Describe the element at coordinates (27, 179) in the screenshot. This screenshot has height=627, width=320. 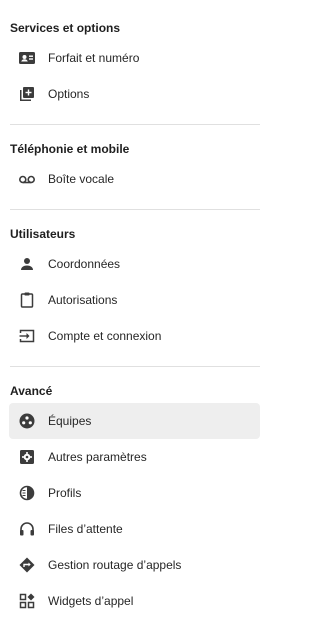
I see `voicemail-icon` at that location.